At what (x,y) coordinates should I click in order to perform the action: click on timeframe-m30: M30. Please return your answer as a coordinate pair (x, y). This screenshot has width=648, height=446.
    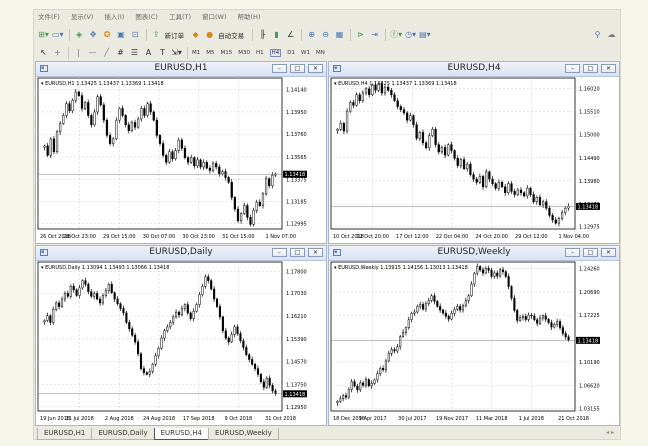
    Looking at the image, I should click on (244, 53).